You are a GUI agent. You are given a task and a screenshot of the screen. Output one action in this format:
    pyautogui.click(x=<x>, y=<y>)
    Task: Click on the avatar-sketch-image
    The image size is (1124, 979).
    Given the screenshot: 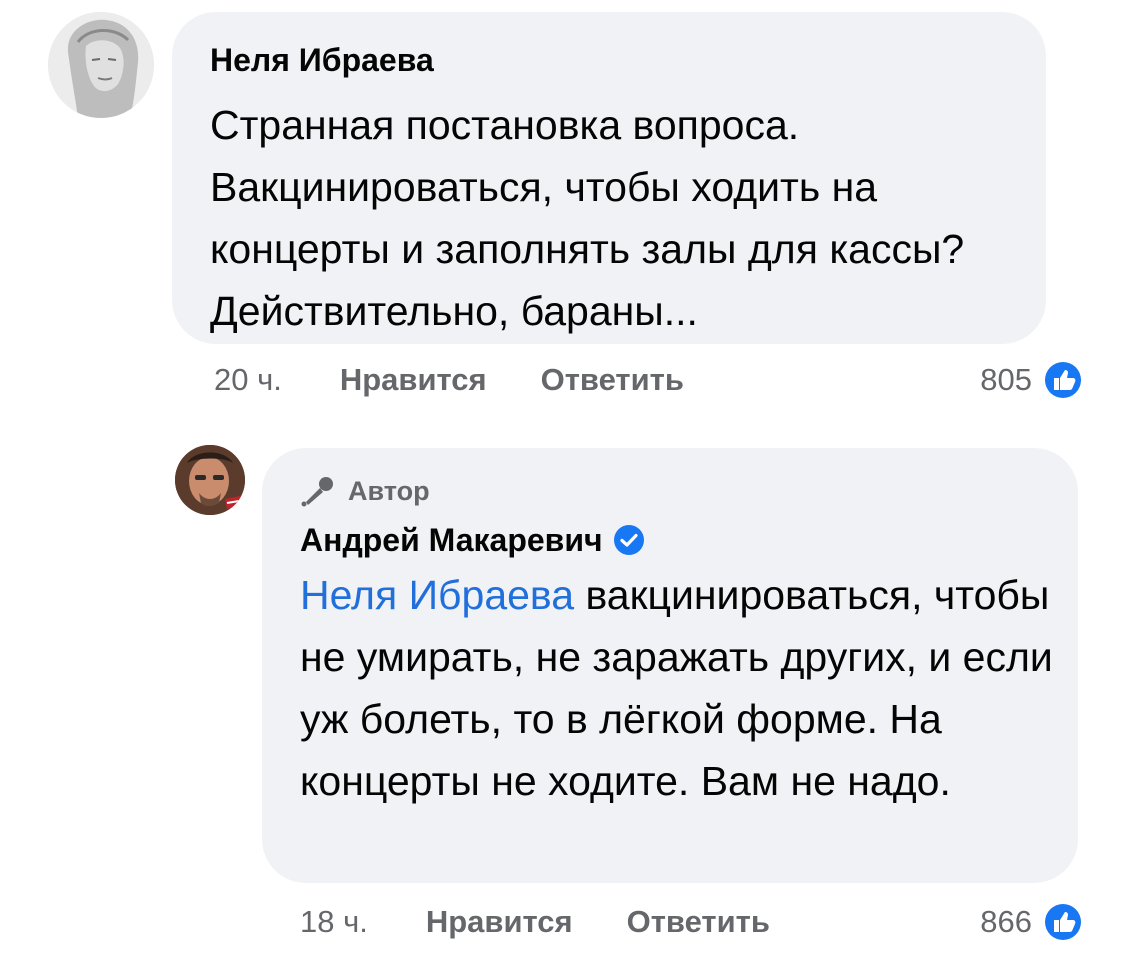 What is the action you would take?
    pyautogui.click(x=101, y=65)
    